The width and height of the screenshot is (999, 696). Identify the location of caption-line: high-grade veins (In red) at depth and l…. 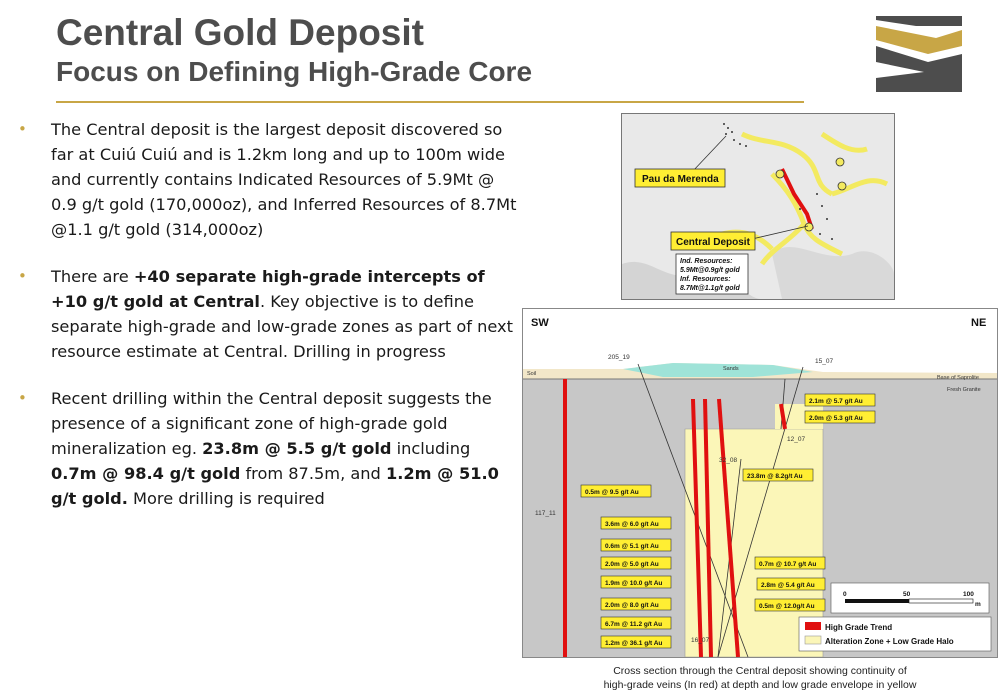
(760, 685).